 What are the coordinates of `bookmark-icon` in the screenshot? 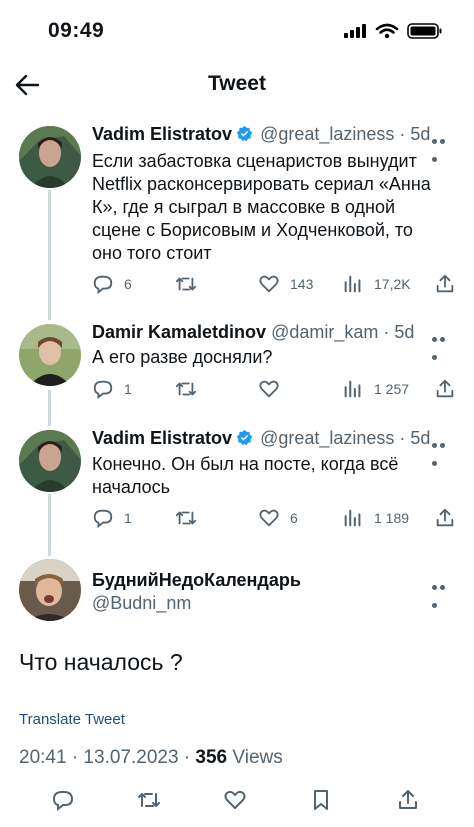 It's located at (321, 800).